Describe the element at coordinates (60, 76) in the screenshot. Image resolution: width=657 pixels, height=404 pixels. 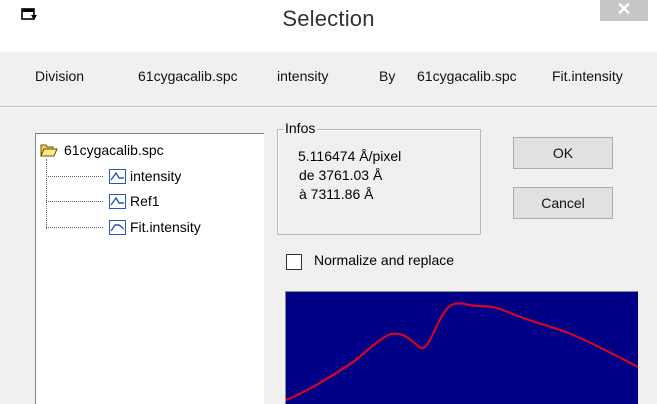
I see `operation-label: Division` at that location.